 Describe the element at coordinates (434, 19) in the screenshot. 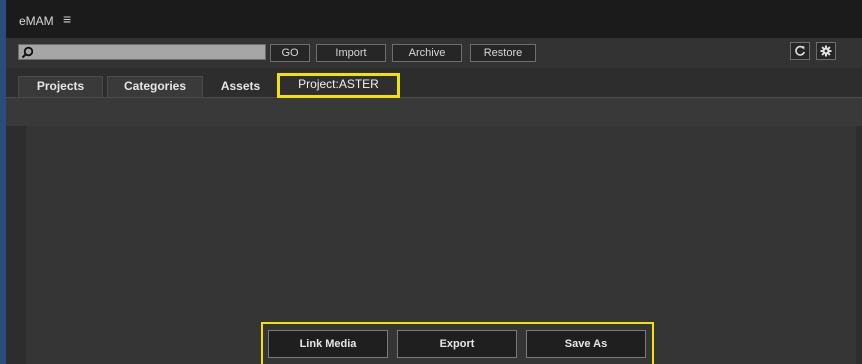

I see `title-bar: eMAM ≡` at that location.